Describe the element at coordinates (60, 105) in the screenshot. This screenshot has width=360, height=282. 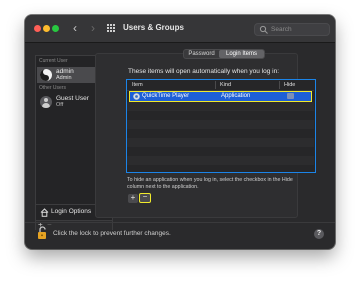
I see `guest-user-status: Off` at that location.